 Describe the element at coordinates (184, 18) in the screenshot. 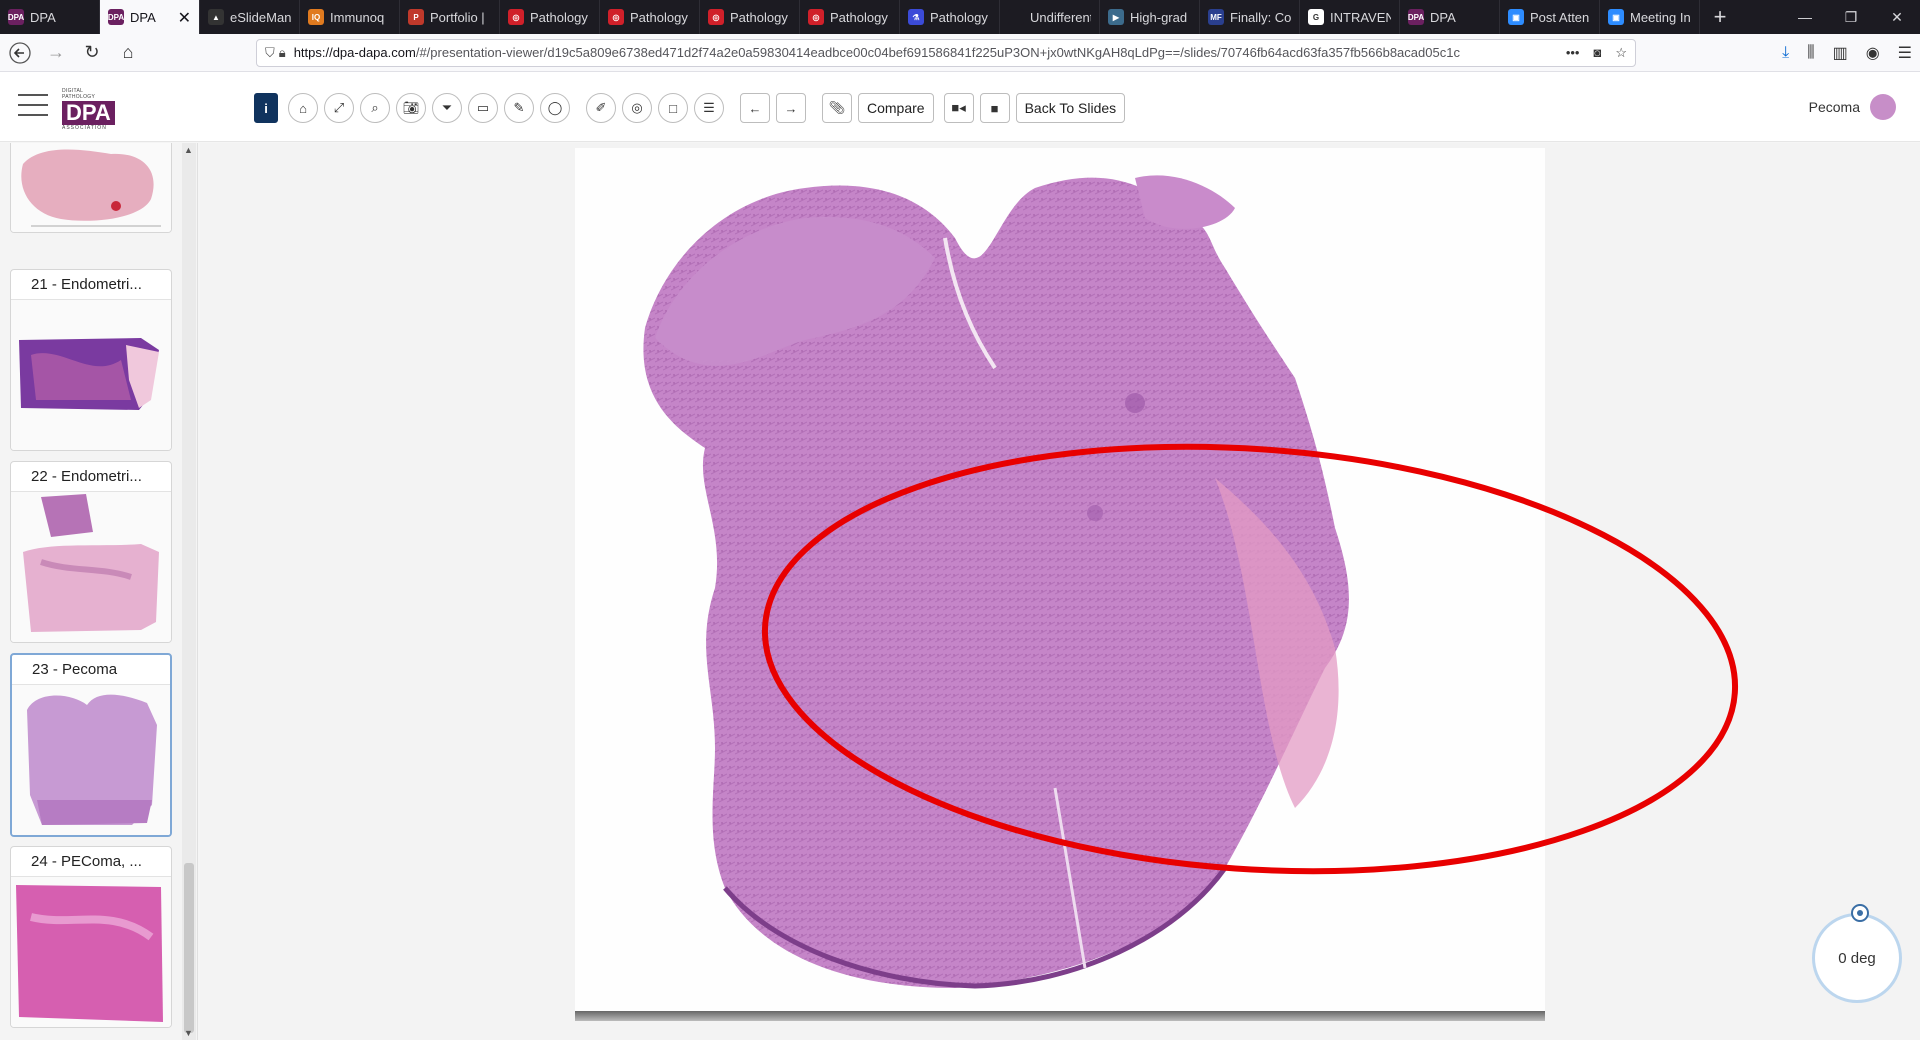

I see `close-tab-icon: ✕` at that location.